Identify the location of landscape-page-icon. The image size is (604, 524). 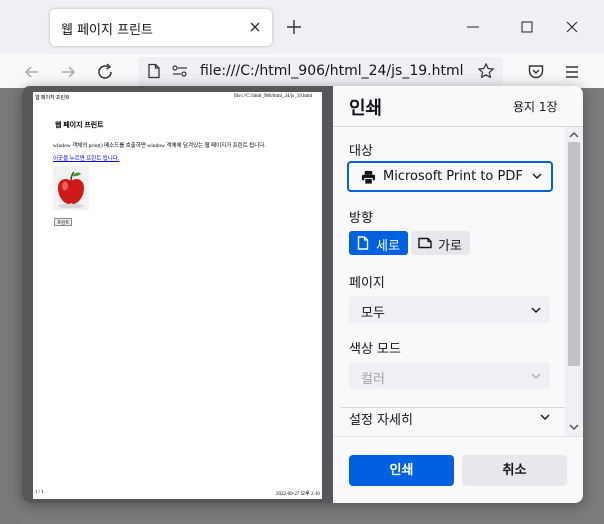
(425, 243).